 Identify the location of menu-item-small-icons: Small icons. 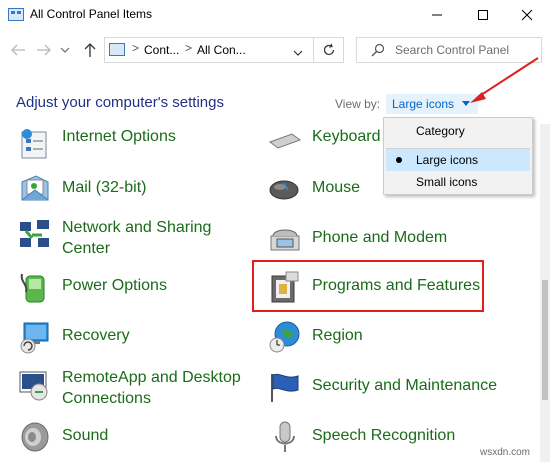
(458, 182).